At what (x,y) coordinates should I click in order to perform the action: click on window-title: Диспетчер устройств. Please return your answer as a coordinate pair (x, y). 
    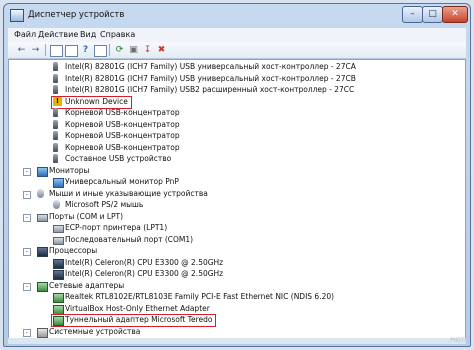
    Looking at the image, I should click on (76, 15).